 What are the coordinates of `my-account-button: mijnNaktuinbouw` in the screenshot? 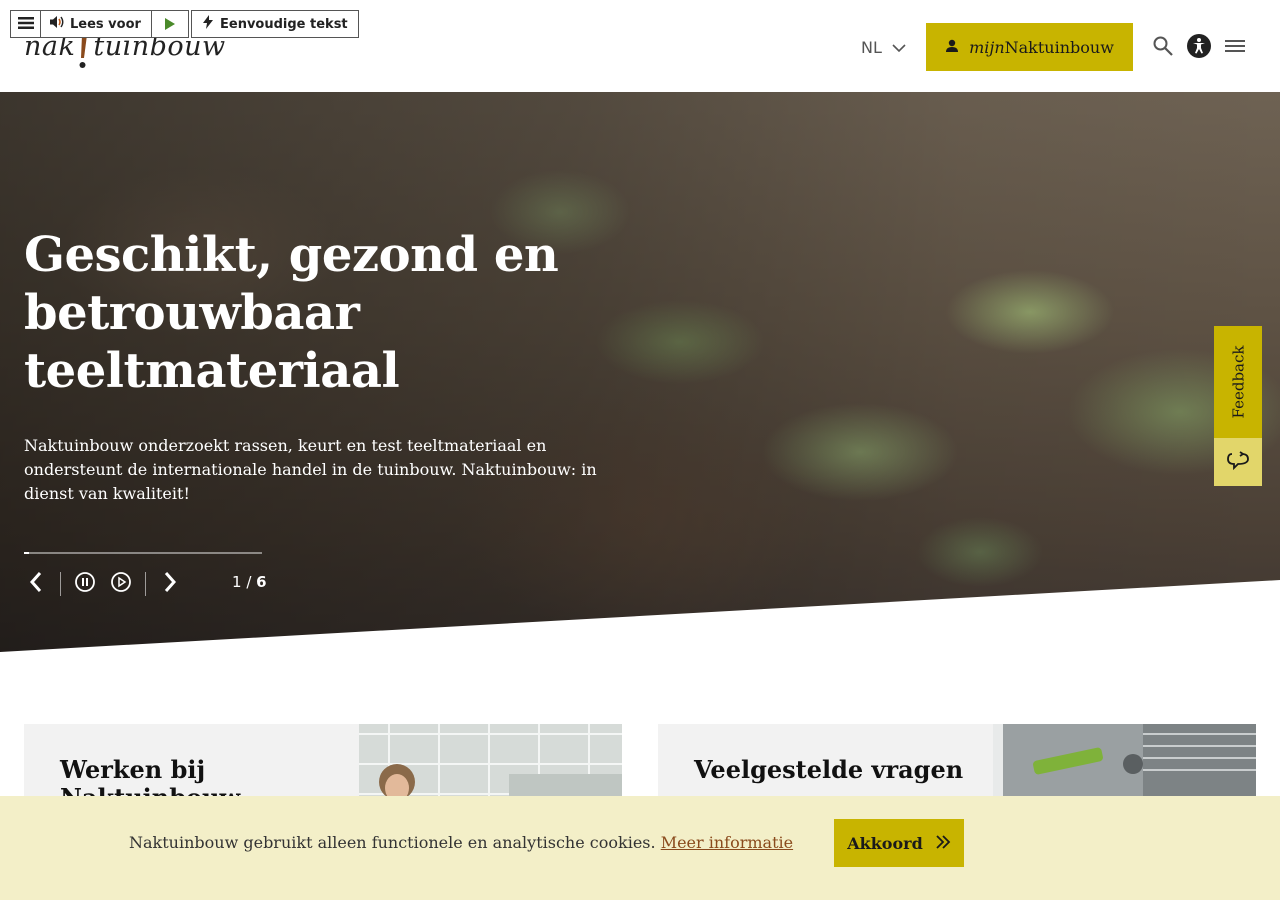 It's located at (1029, 47).